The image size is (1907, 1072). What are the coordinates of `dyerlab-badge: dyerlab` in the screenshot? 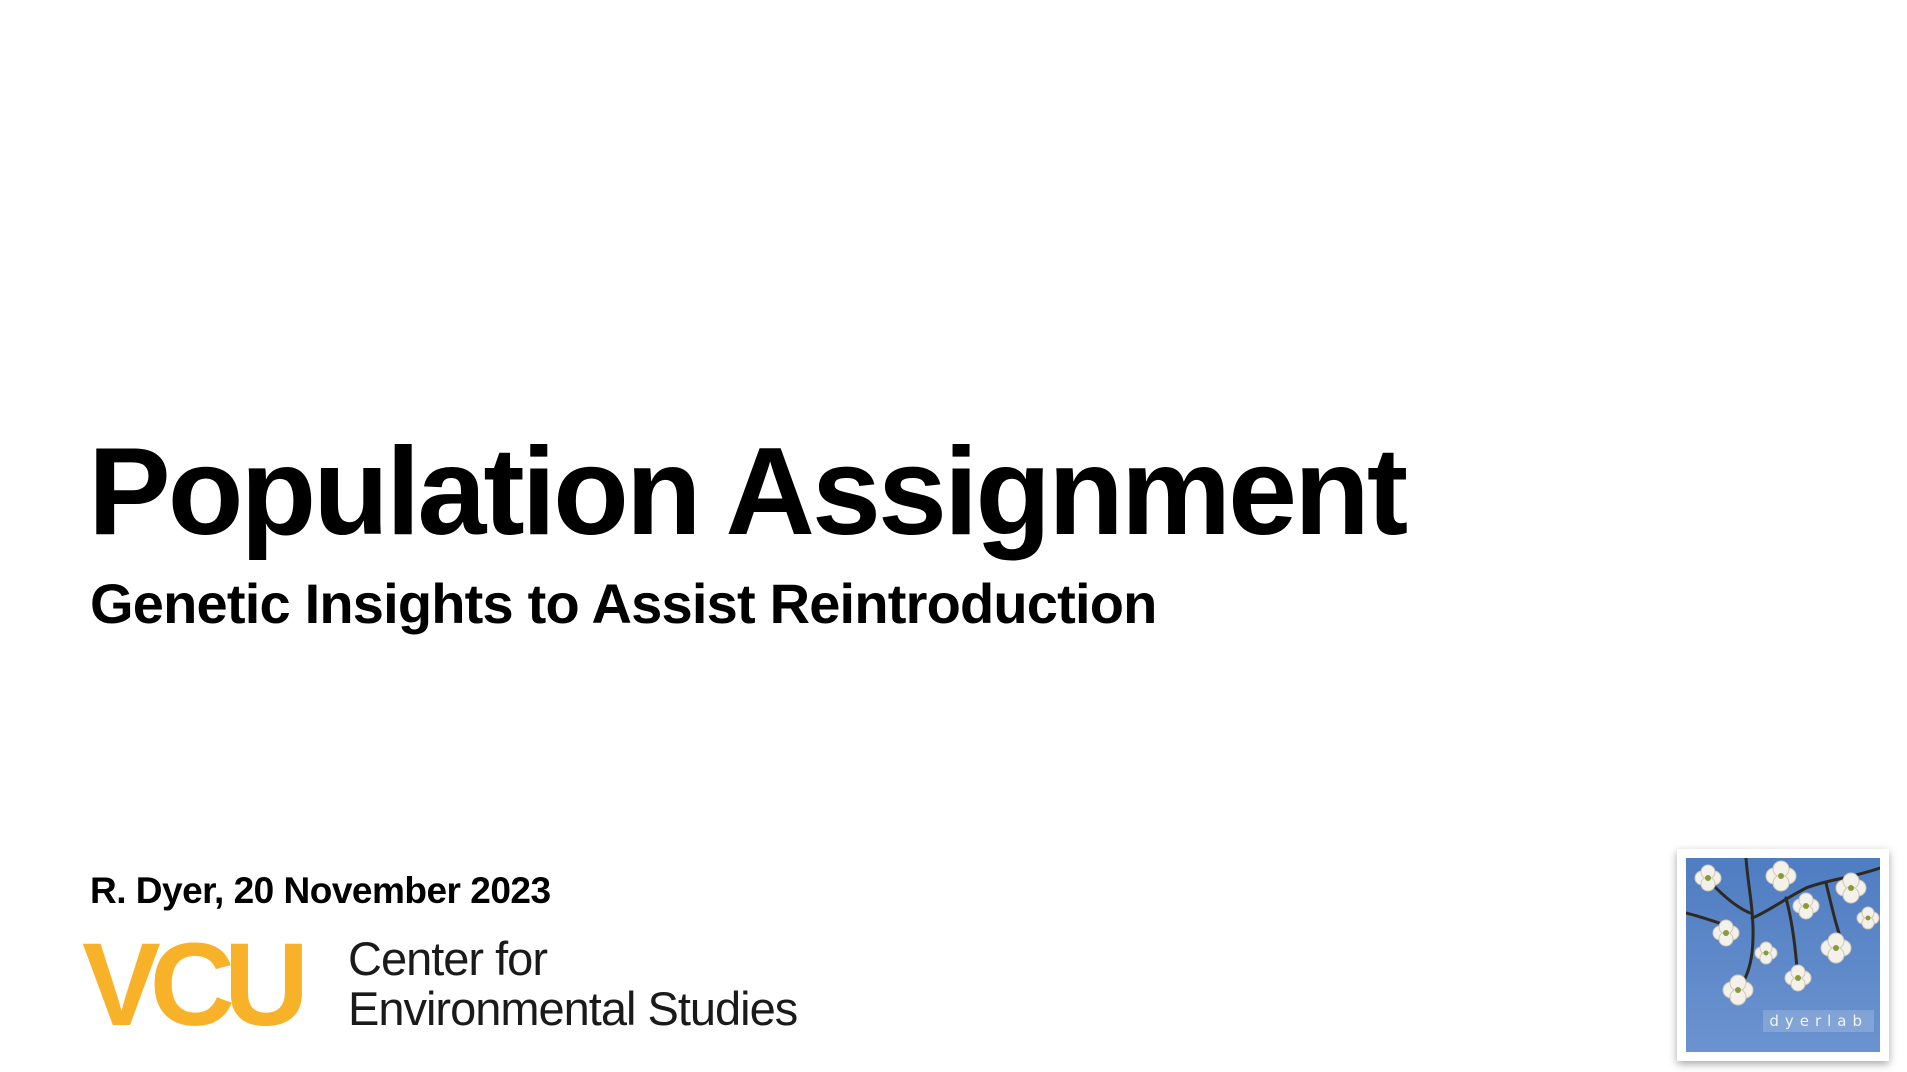 It's located at (1783, 955).